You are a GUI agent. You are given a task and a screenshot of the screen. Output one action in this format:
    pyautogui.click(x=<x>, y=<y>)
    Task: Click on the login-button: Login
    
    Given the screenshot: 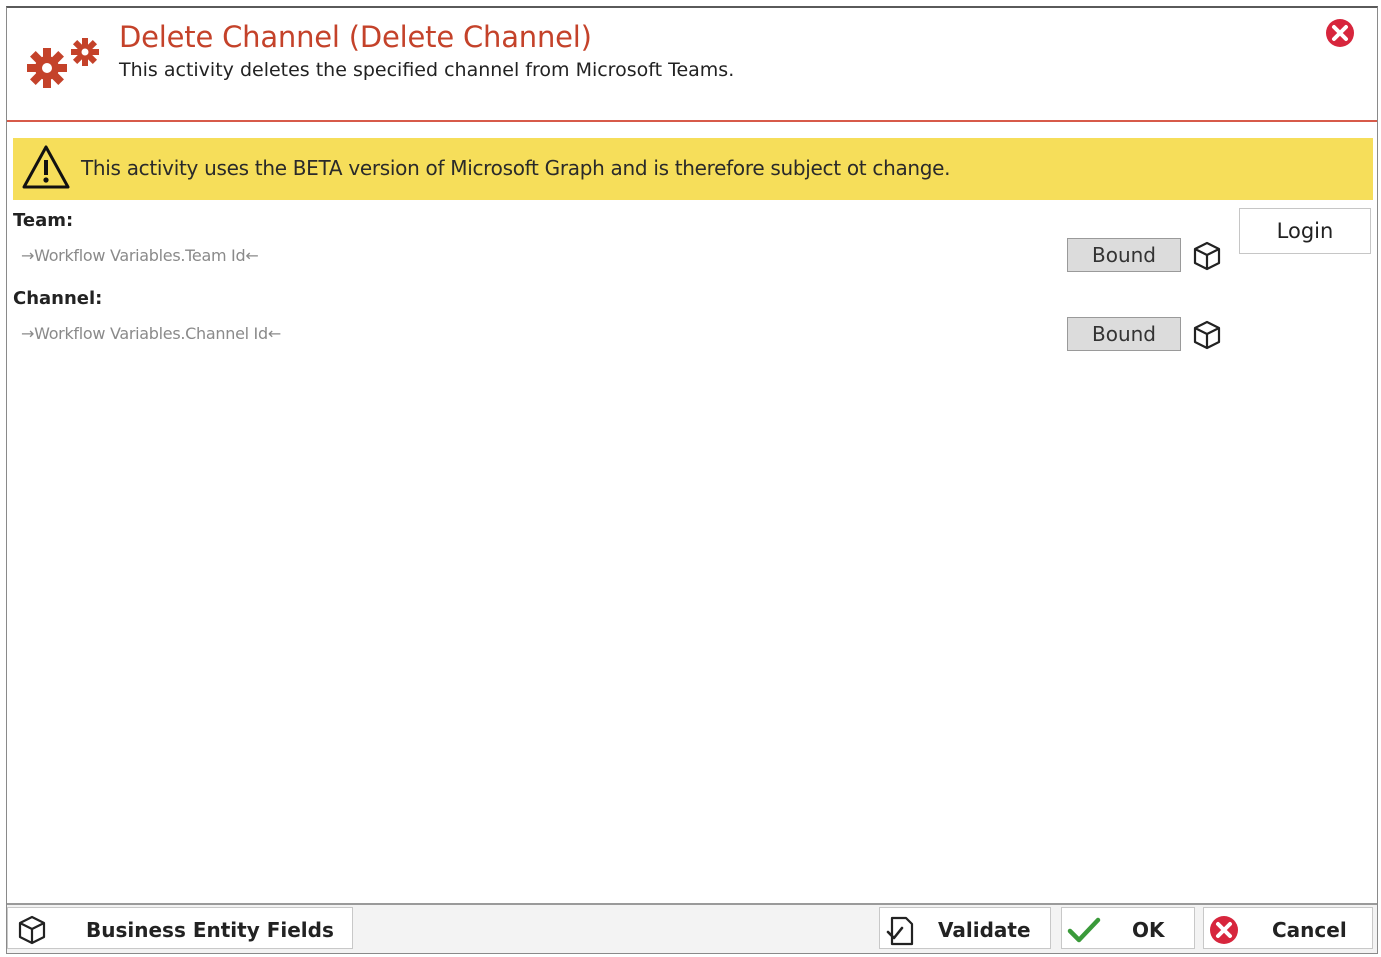 What is the action you would take?
    pyautogui.click(x=1305, y=231)
    